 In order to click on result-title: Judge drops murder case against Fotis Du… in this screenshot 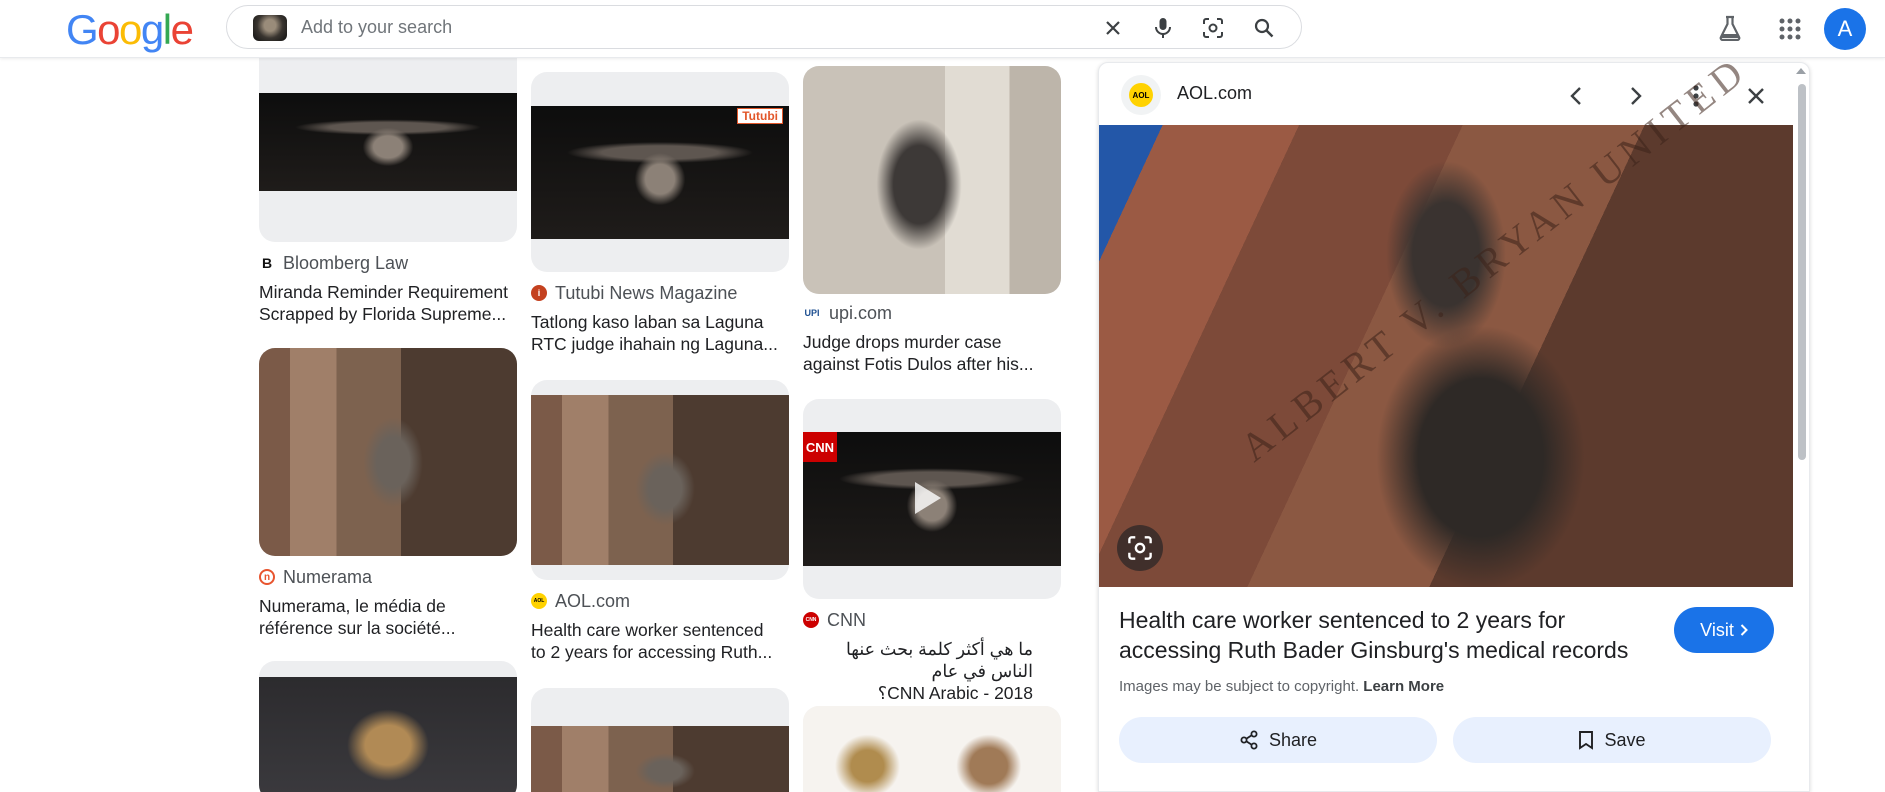, I will do `click(932, 353)`.